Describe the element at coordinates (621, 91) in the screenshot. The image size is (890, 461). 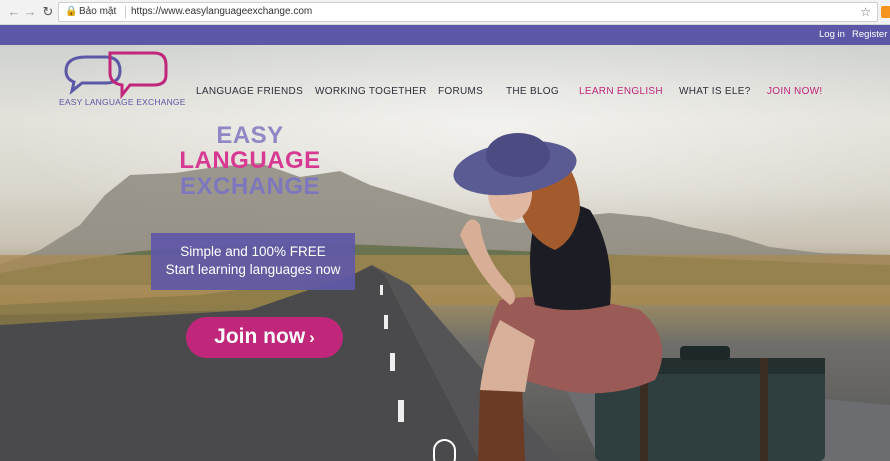
I see `nav-learn-english: LEARN ENGLISH` at that location.